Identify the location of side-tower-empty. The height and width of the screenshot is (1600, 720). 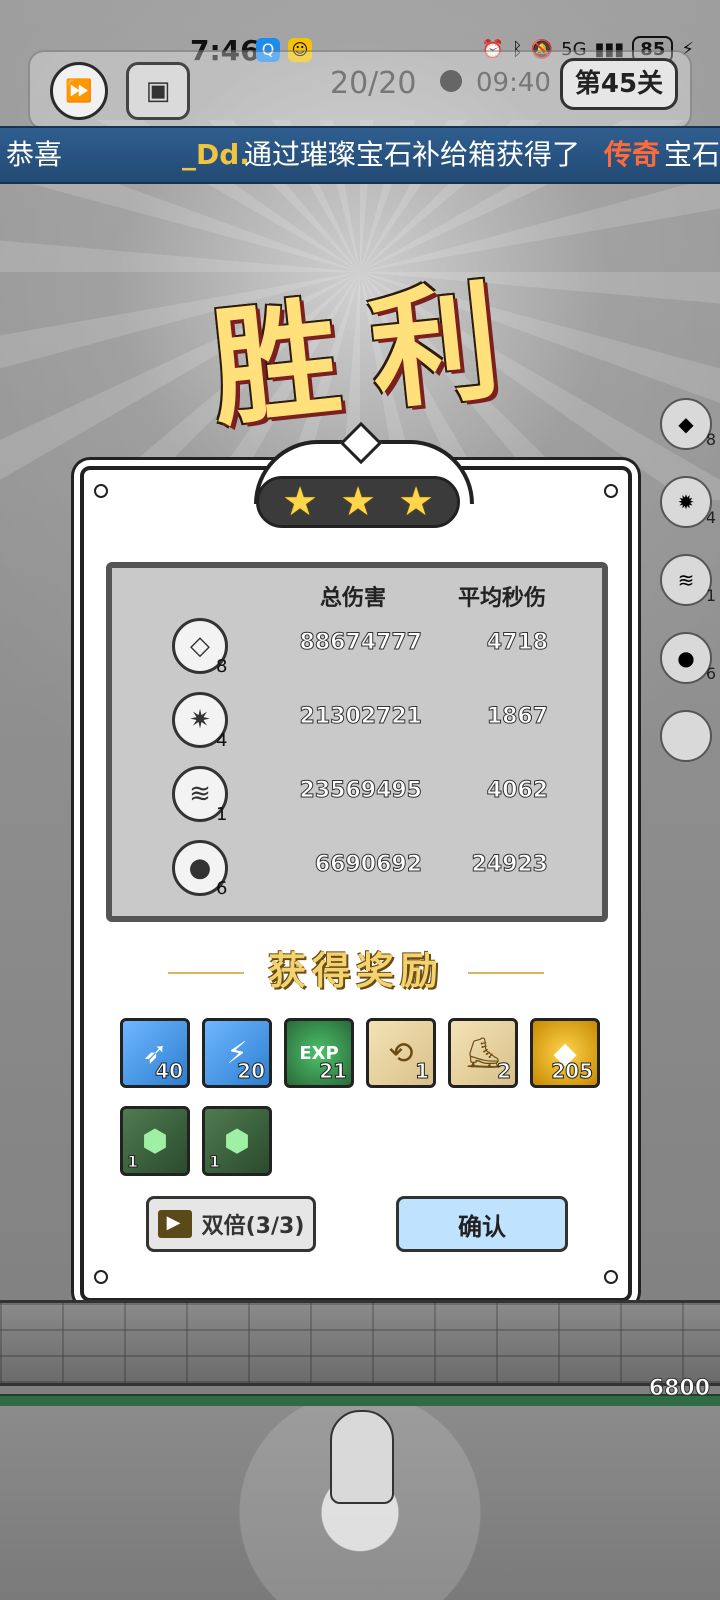
(686, 736).